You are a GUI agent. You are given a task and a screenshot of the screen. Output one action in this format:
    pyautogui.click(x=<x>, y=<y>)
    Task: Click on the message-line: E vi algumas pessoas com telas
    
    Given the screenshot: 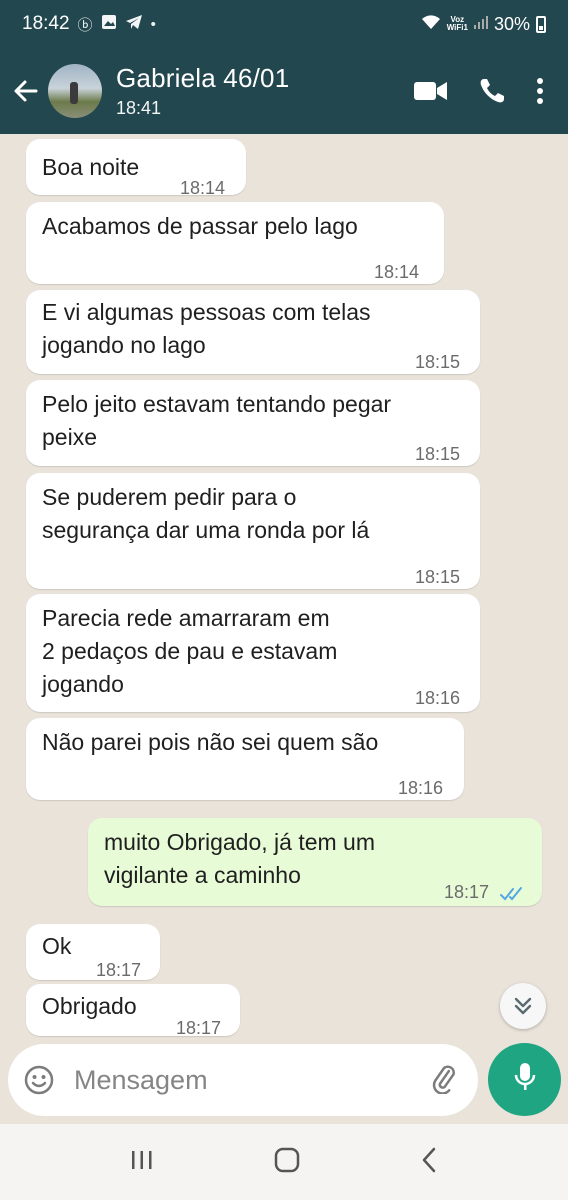 What is the action you would take?
    pyautogui.click(x=206, y=312)
    